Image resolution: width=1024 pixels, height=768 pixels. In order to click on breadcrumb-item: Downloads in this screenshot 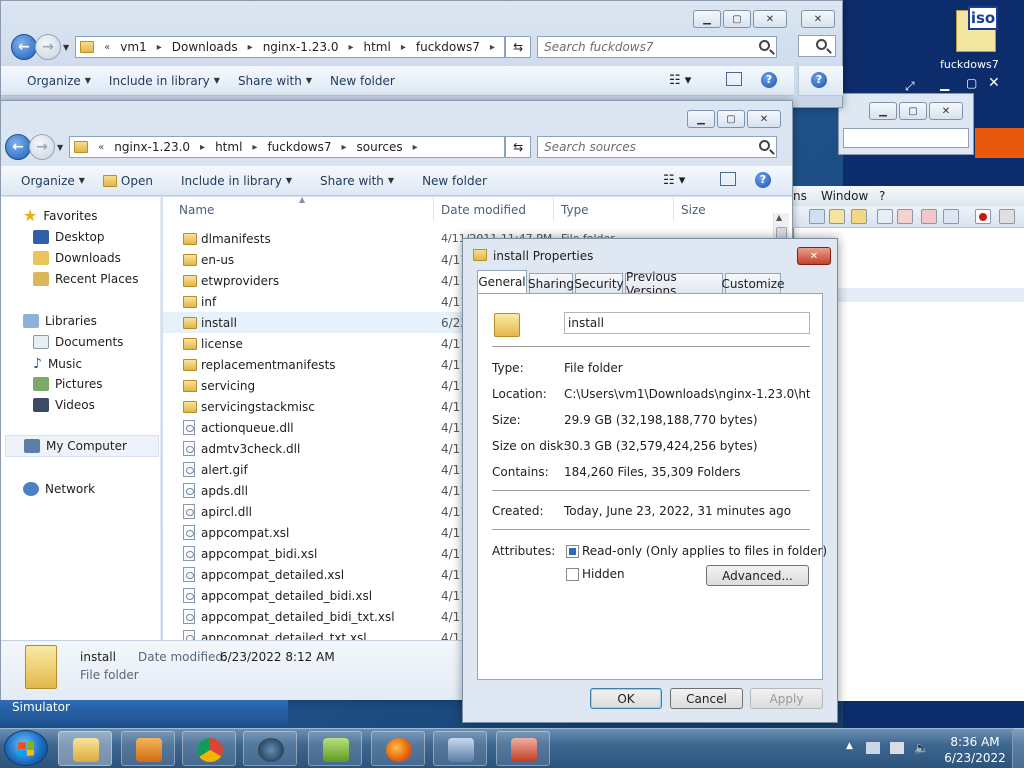, I will do `click(205, 47)`.